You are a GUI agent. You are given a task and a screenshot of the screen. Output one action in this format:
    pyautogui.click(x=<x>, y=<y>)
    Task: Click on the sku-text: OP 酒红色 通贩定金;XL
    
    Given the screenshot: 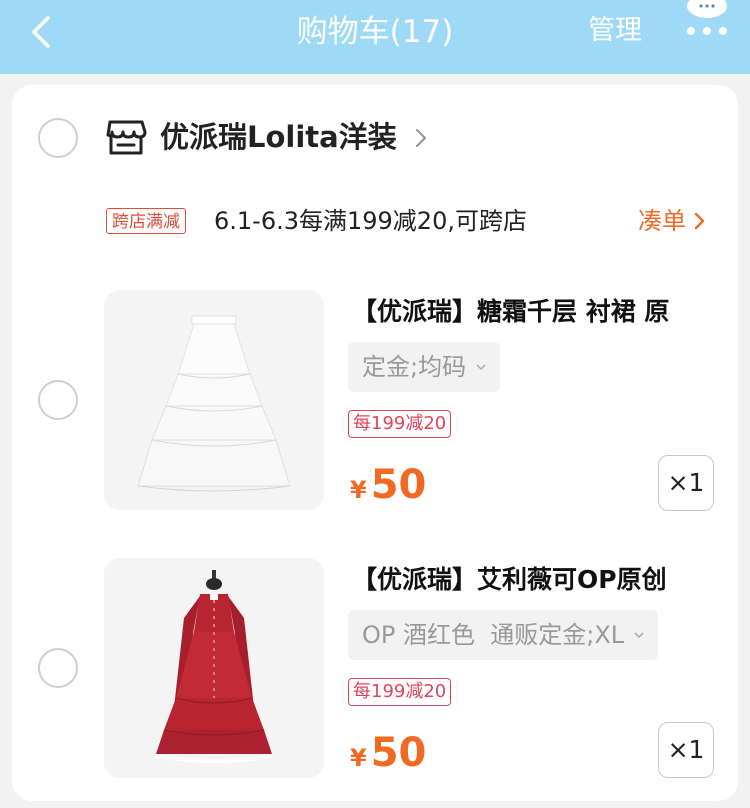 What is the action you would take?
    pyautogui.click(x=493, y=635)
    